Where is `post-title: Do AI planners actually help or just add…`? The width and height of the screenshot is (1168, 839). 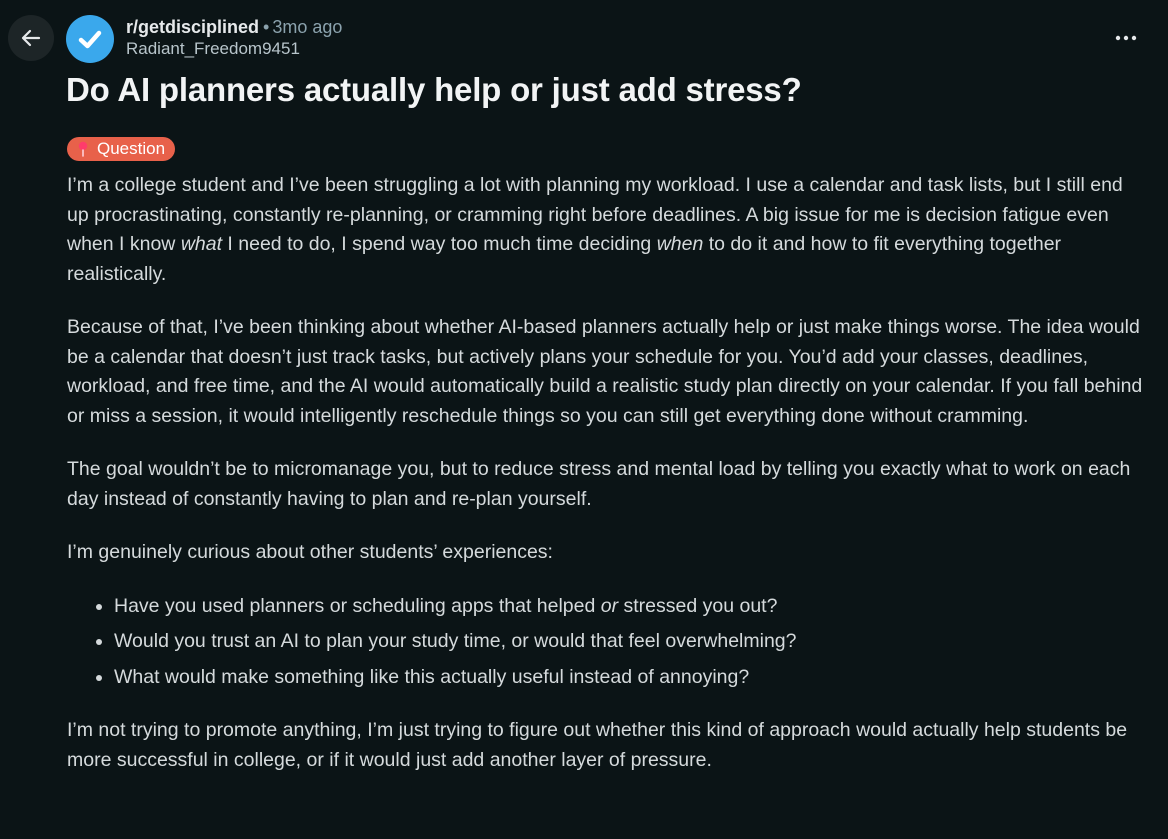 post-title: Do AI planners actually help or just add… is located at coordinates (434, 89).